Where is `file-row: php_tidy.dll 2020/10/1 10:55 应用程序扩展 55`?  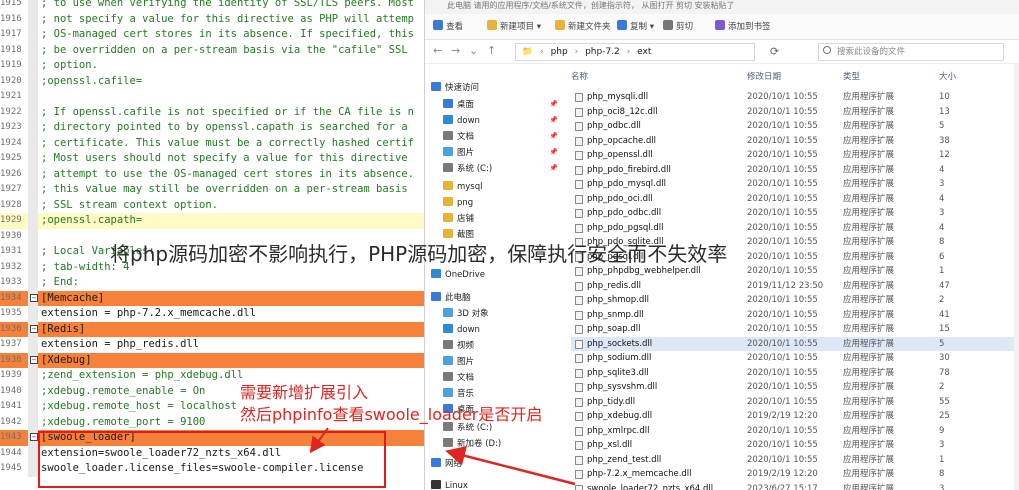
file-row: php_tidy.dll 2020/10/1 10:55 应用程序扩展 55 is located at coordinates (795, 402).